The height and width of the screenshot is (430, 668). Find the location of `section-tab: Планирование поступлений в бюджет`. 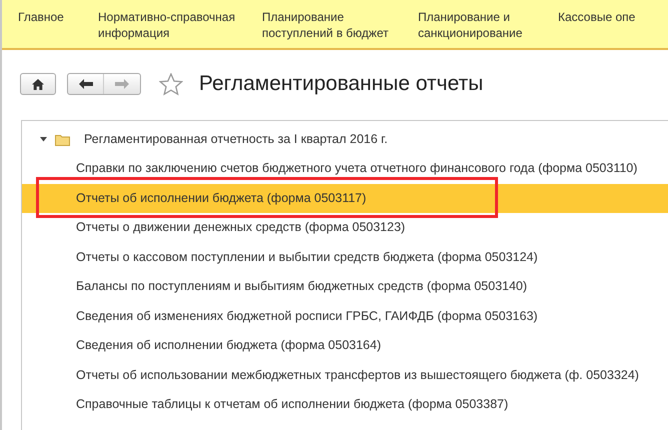

section-tab: Планирование поступлений в бюджет is located at coordinates (328, 25).